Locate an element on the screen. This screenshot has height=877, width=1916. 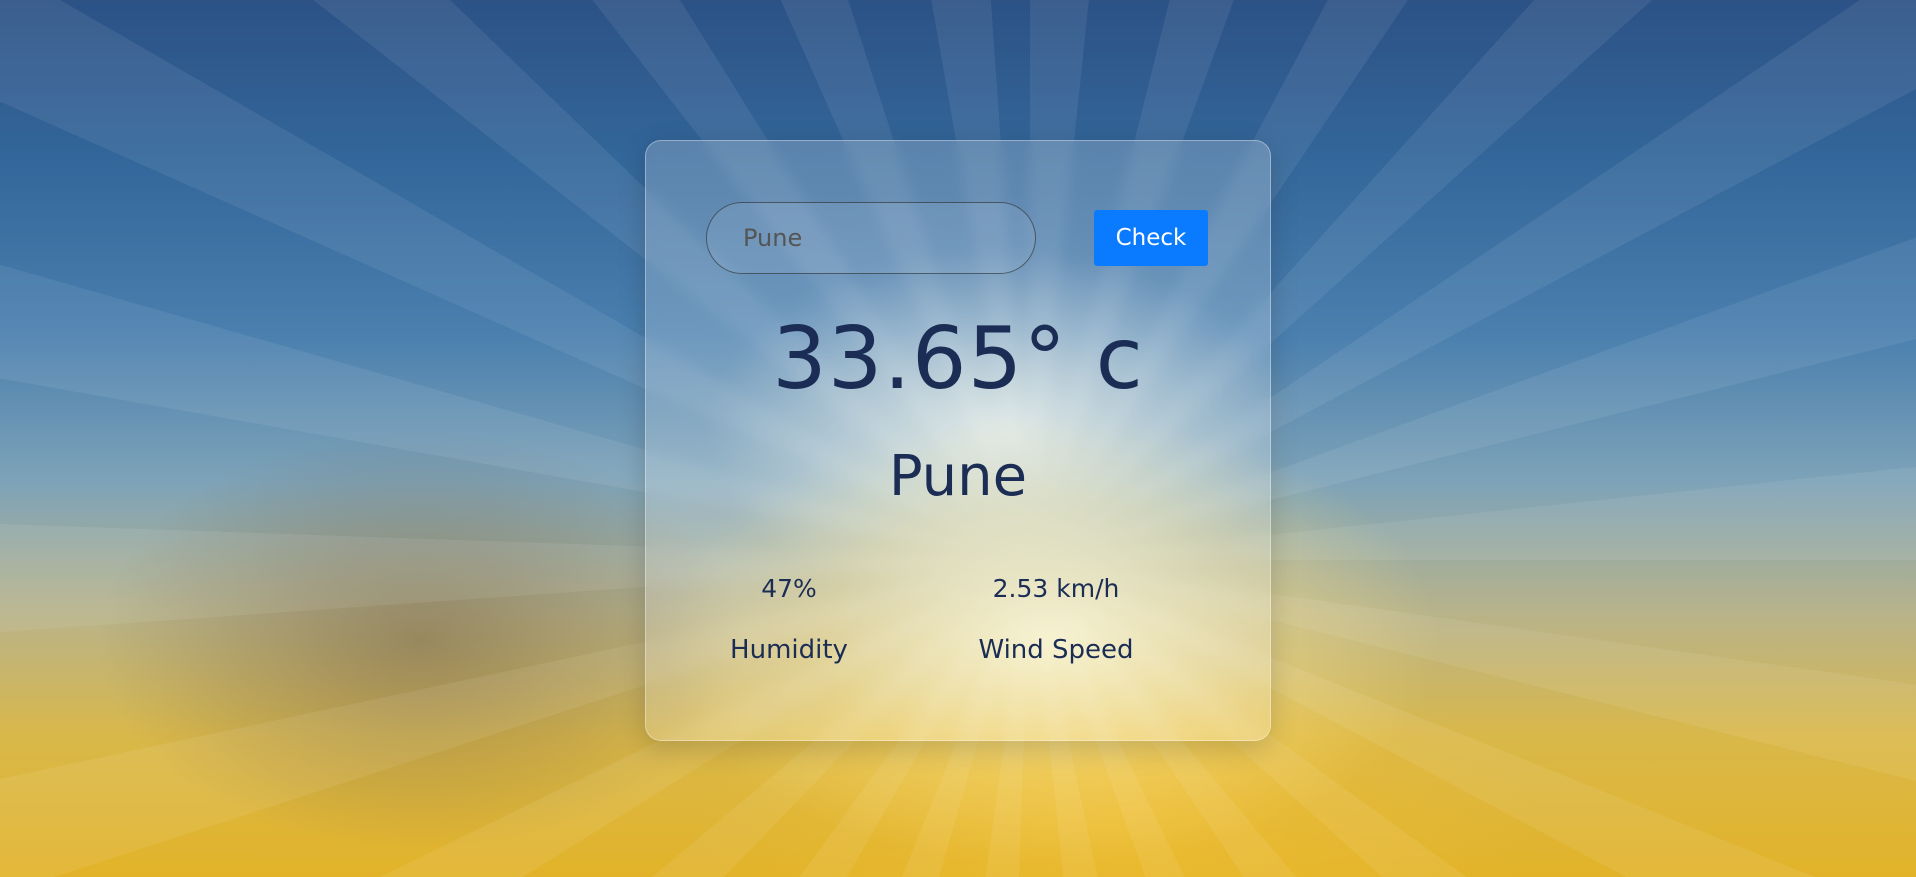
wind-speed-value: 2.53 km/h is located at coordinates (1056, 588).